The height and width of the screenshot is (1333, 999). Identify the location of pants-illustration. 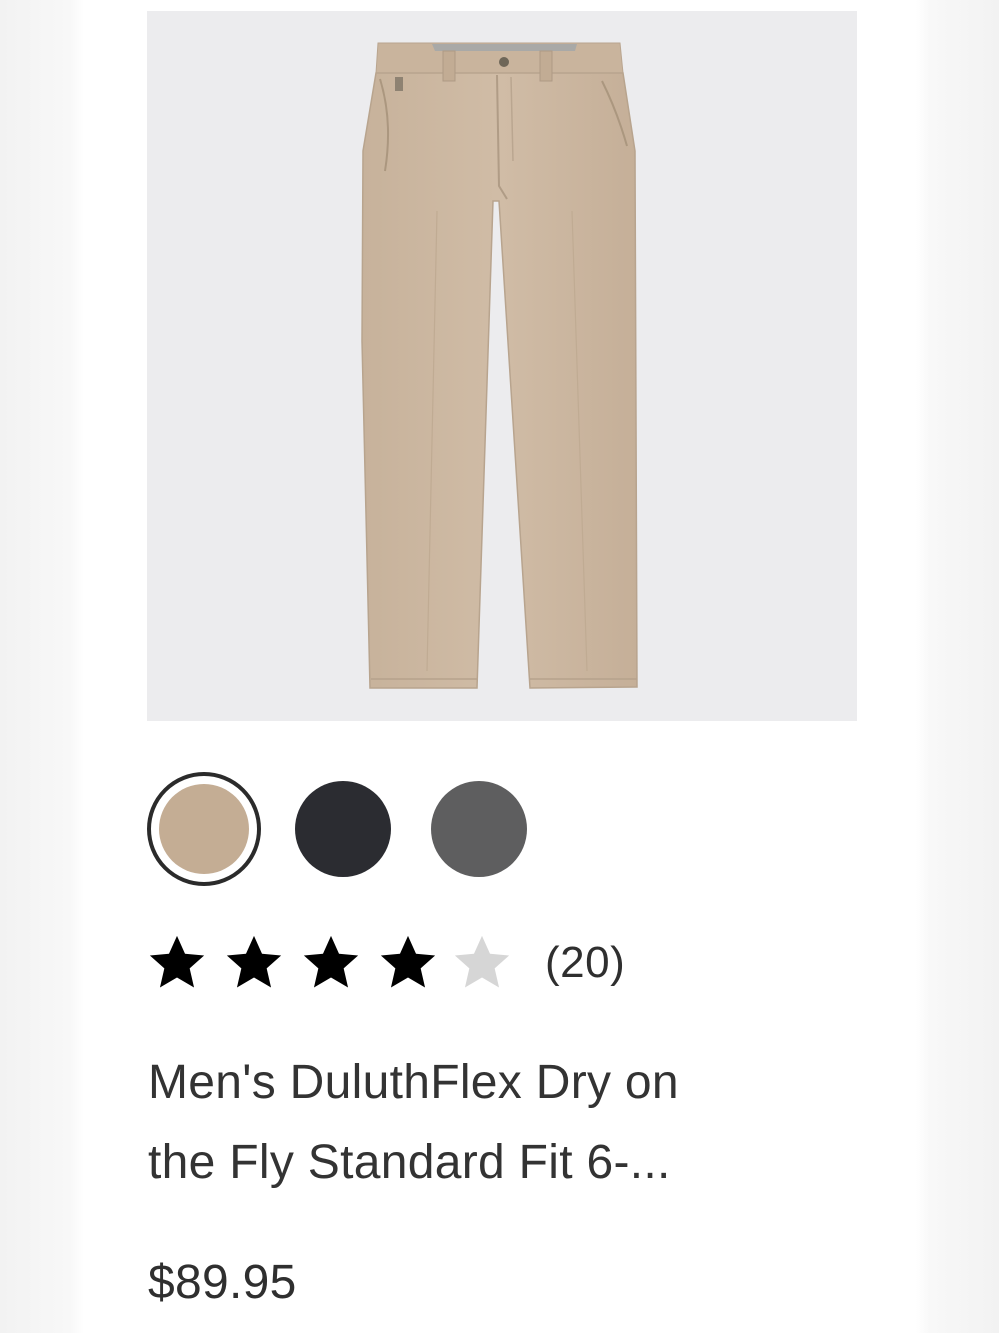
(499, 365).